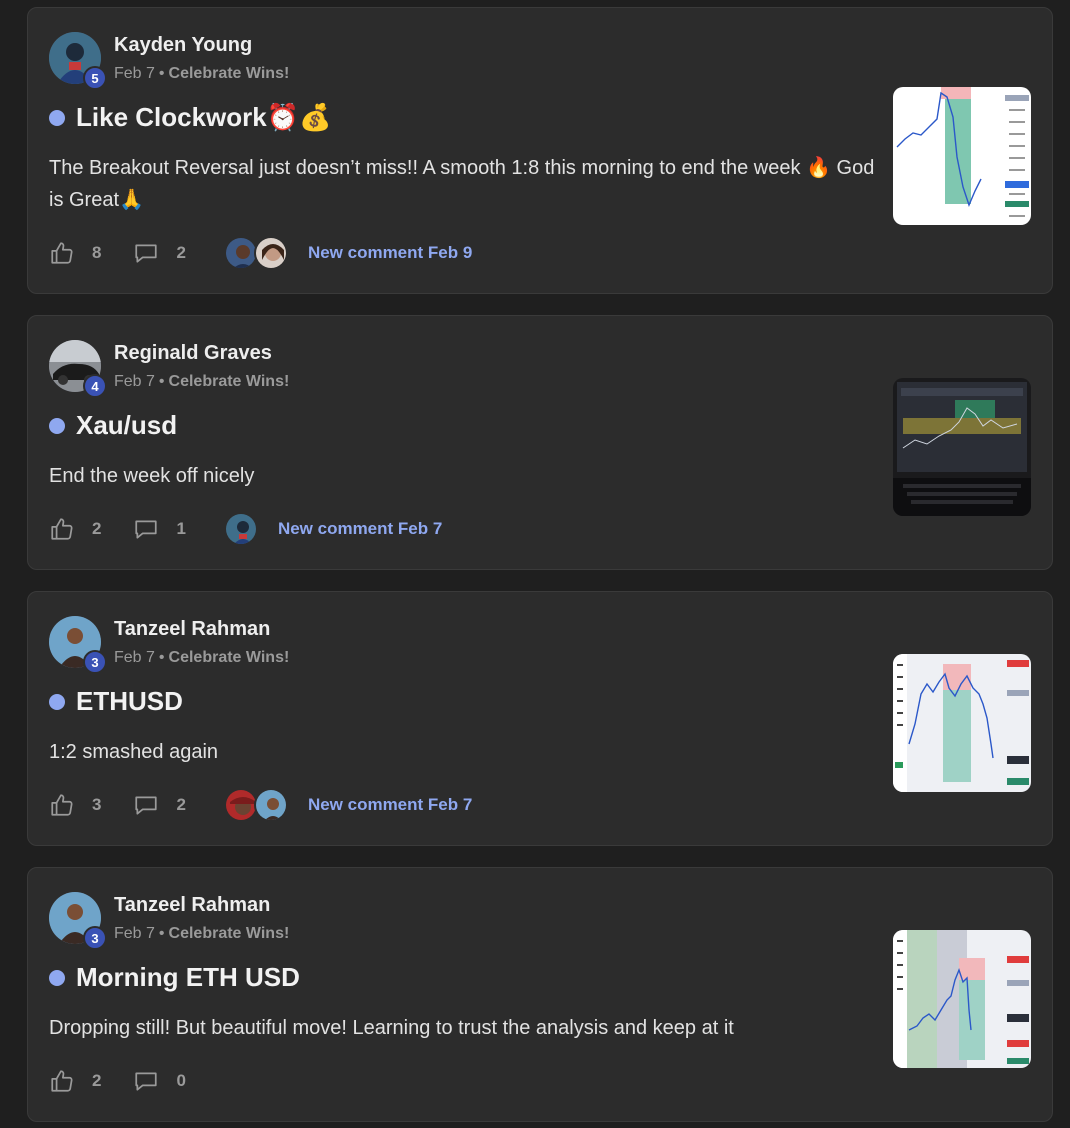 The height and width of the screenshot is (1128, 1070). What do you see at coordinates (203, 117) in the screenshot?
I see `post-title: Like Clockwork⏰💰` at bounding box center [203, 117].